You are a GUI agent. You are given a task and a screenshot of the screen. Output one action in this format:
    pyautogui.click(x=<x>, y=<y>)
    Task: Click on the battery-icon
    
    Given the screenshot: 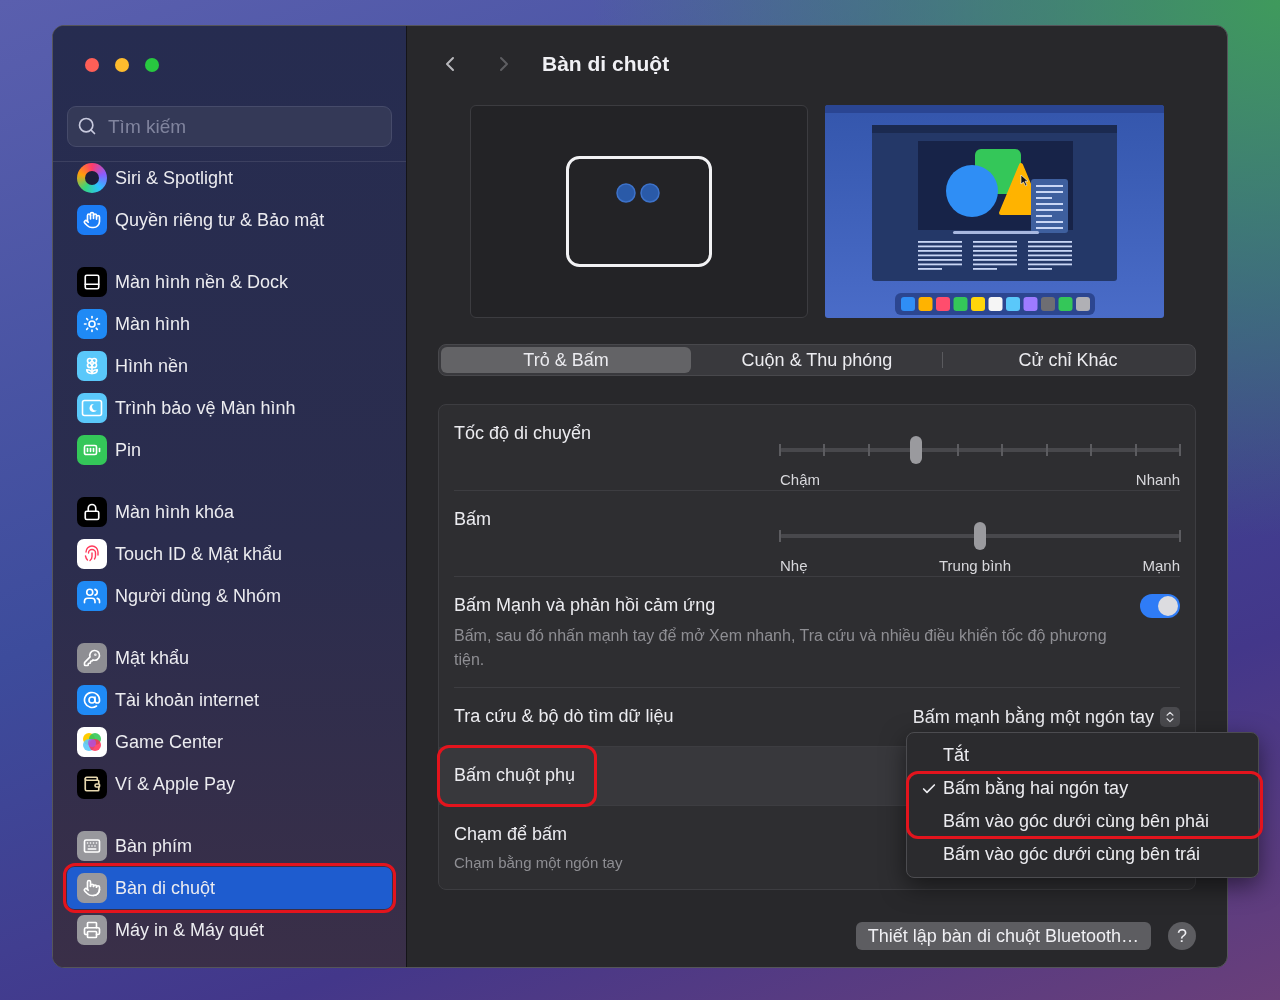 What is the action you would take?
    pyautogui.click(x=92, y=450)
    